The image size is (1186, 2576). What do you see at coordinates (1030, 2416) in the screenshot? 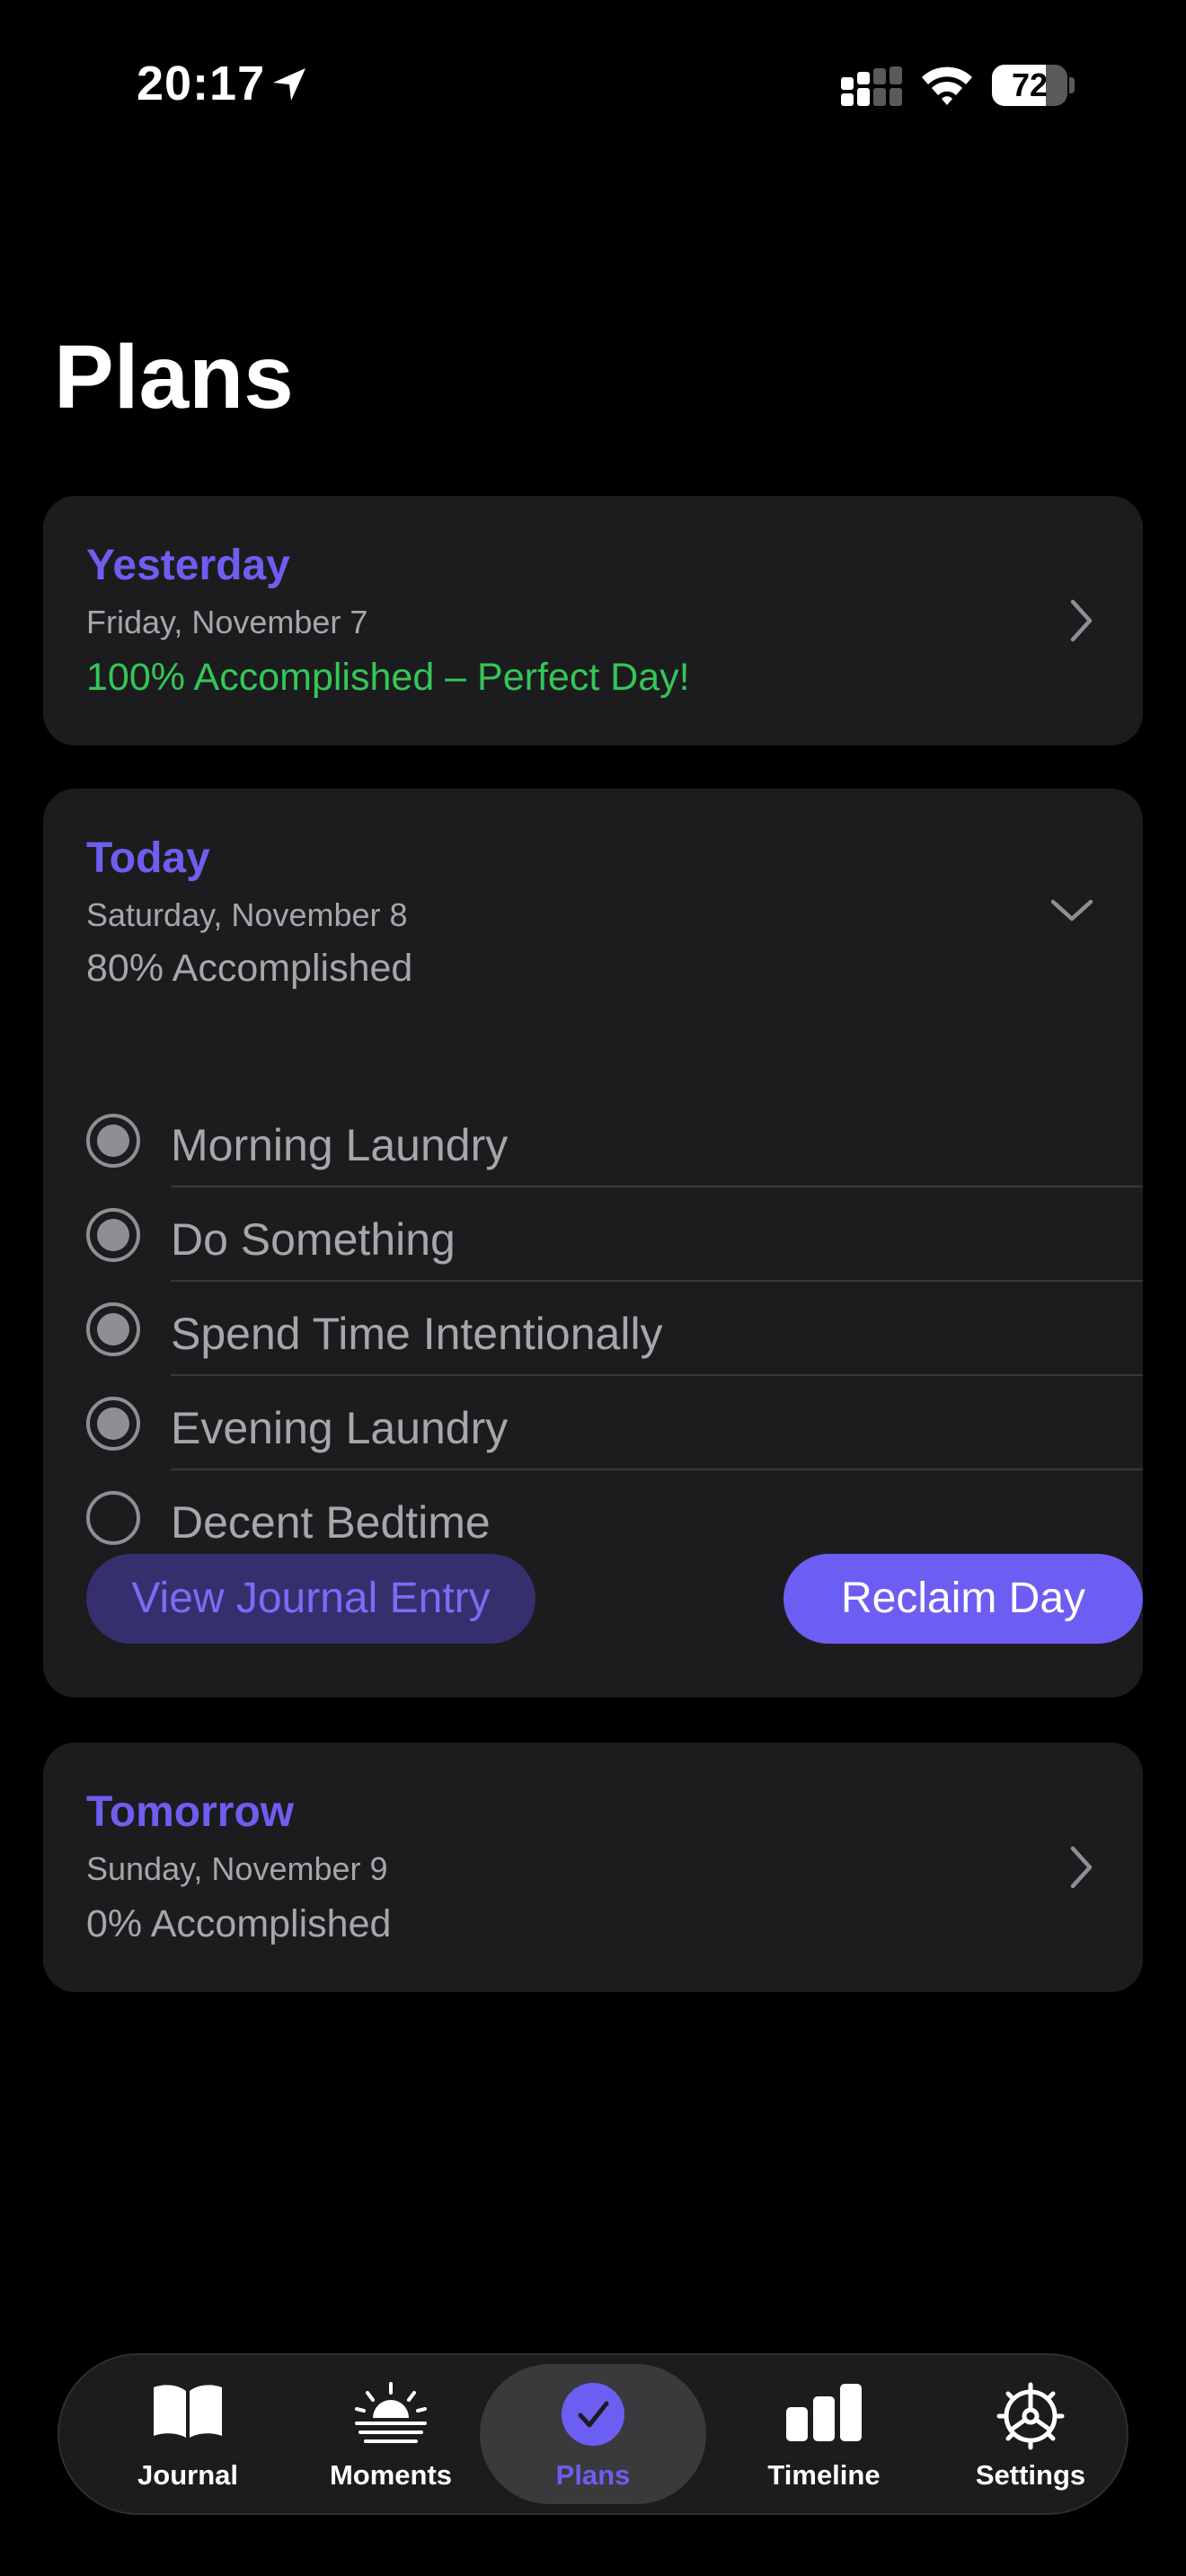
I see `gear-icon` at bounding box center [1030, 2416].